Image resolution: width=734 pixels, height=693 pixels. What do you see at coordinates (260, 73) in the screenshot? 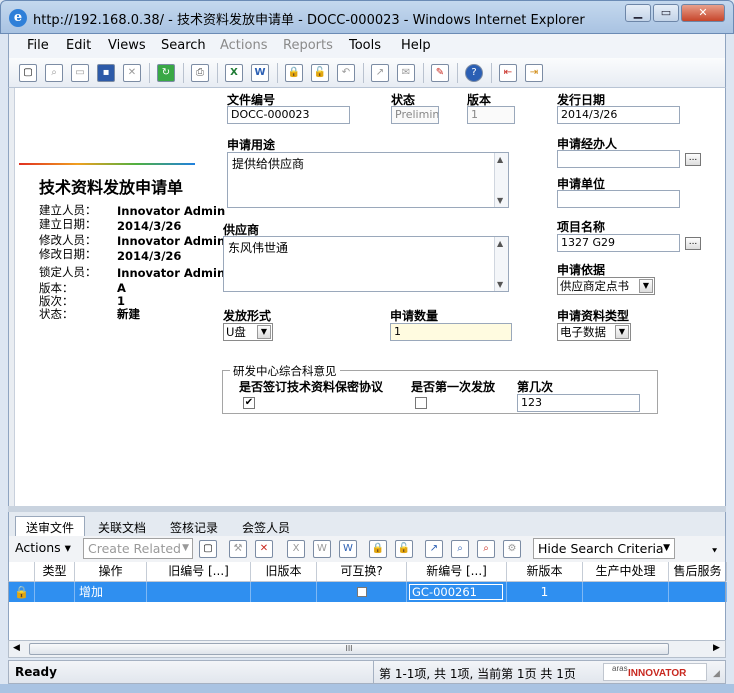
I see `word-icon: W` at bounding box center [260, 73].